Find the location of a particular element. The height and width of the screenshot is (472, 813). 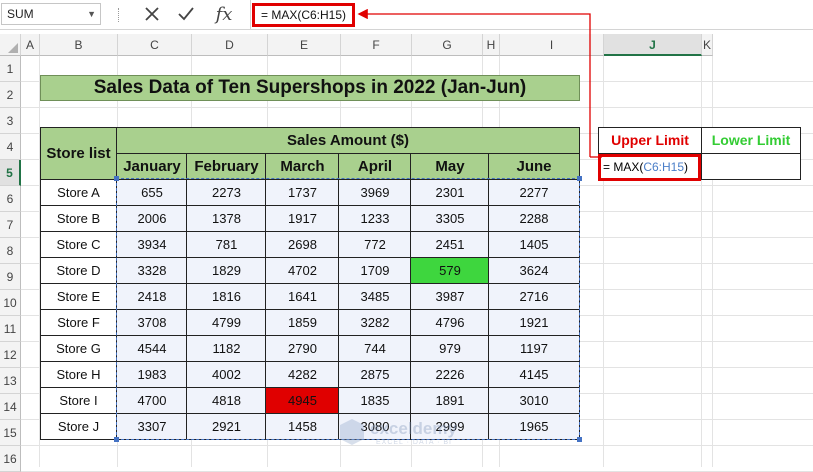

sales-value-cell: 1737 is located at coordinates (302, 192).